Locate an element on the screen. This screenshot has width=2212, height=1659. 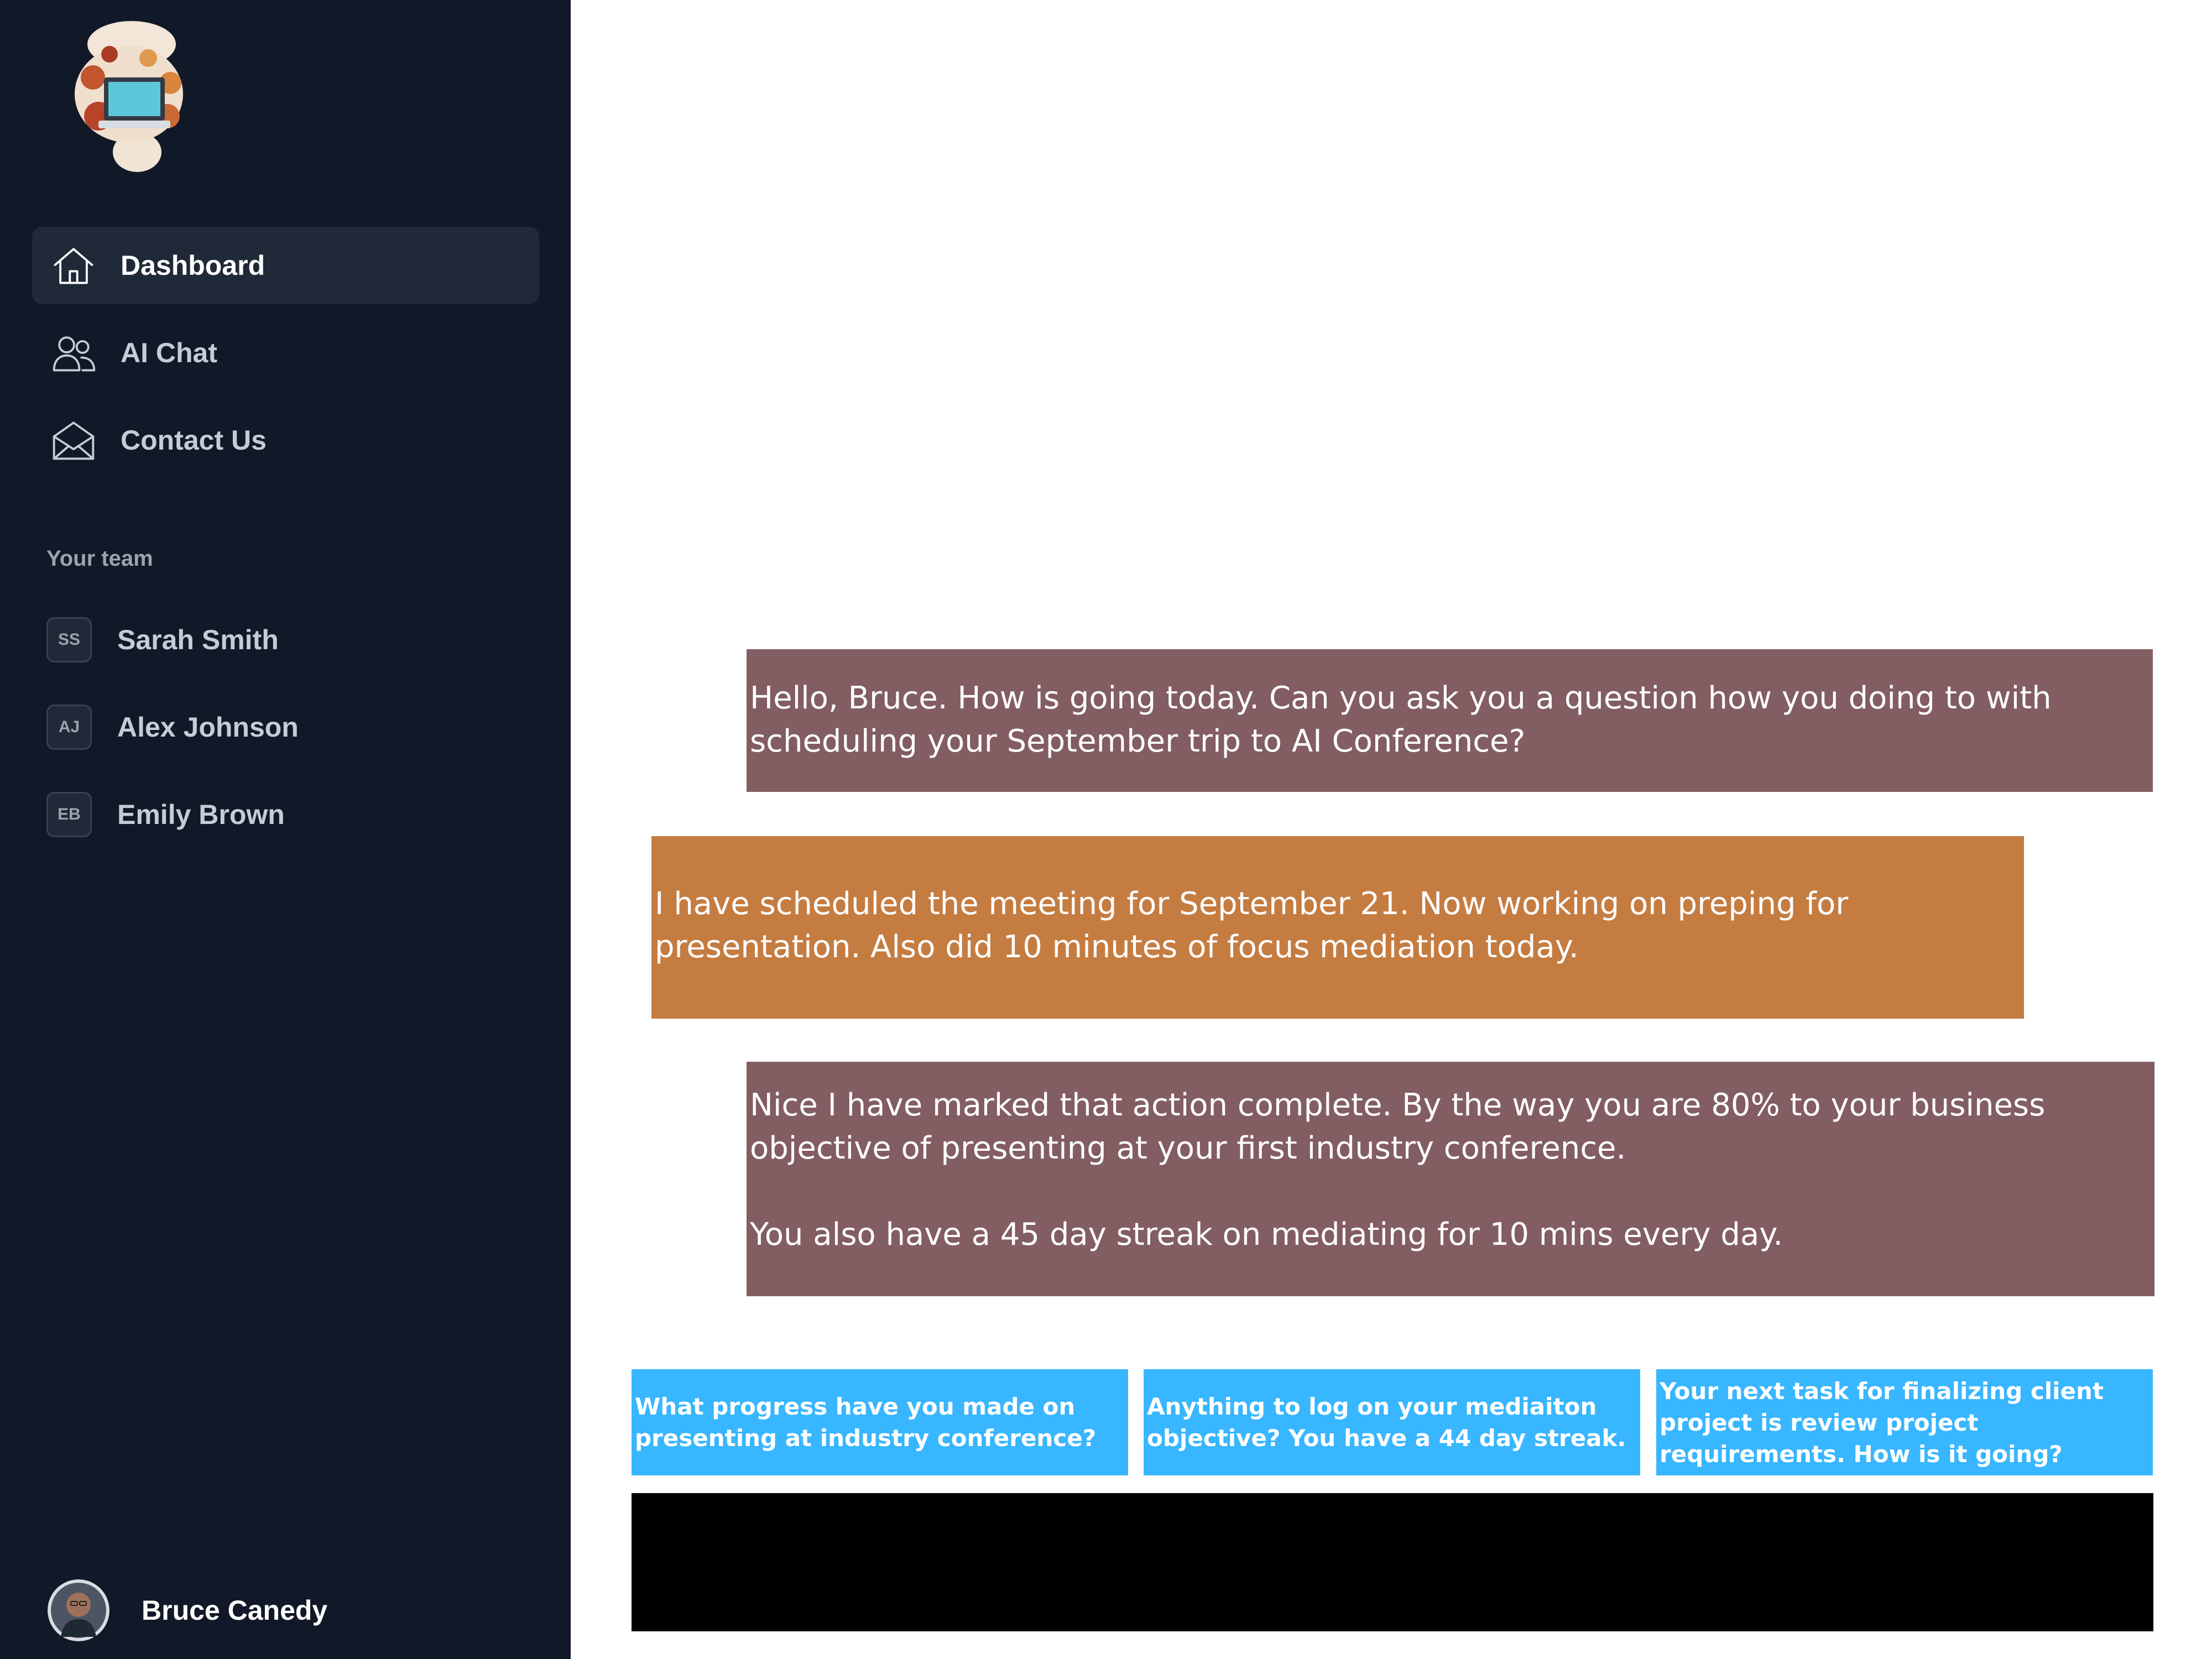
team-member-initials: AJ is located at coordinates (69, 728).